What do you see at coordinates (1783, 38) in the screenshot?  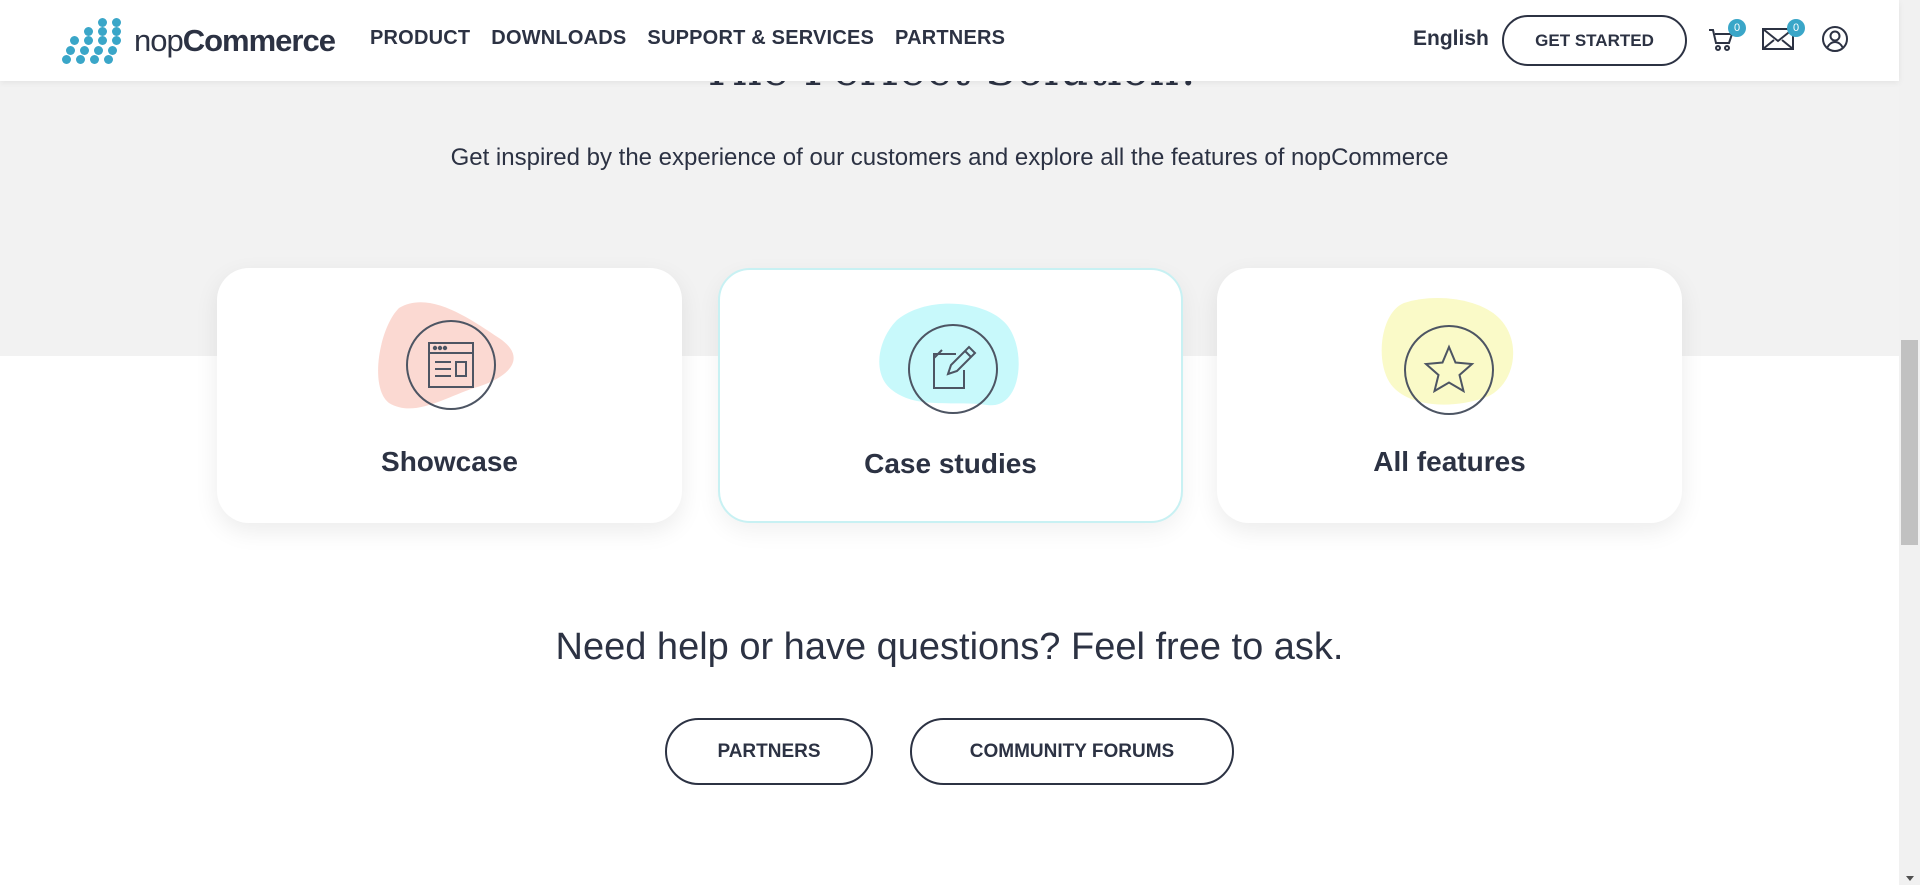 I see `mail-icon: 0` at bounding box center [1783, 38].